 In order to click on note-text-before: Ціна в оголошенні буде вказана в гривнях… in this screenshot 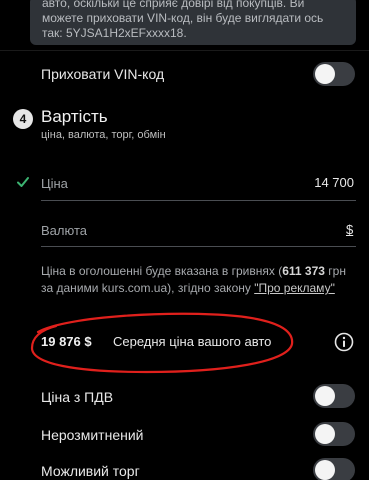, I will do `click(162, 271)`.